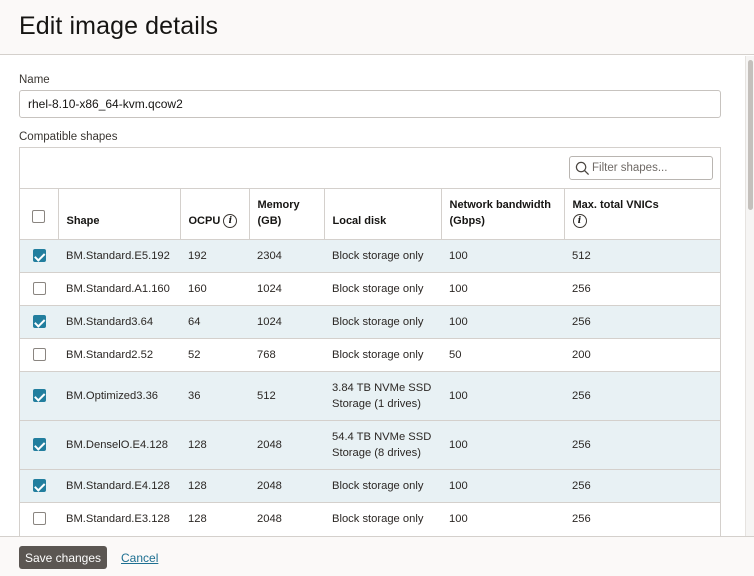  Describe the element at coordinates (286, 354) in the screenshot. I see `cell-memory: 768` at that location.